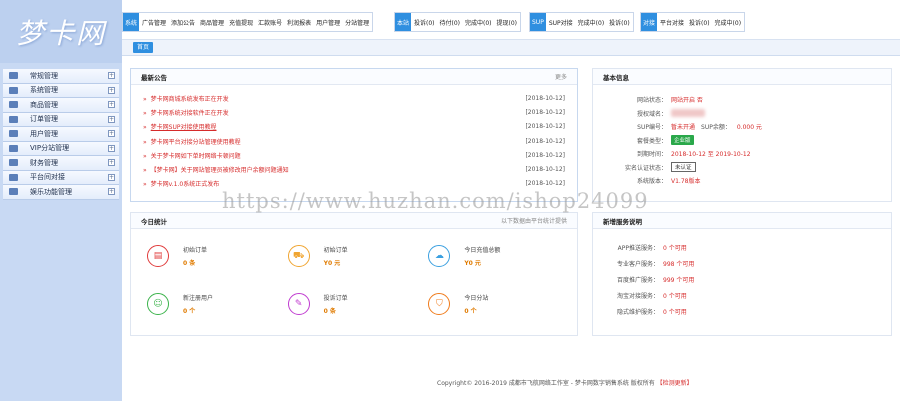  Describe the element at coordinates (683, 128) in the screenshot. I see `info-value: 暂未开通` at that location.